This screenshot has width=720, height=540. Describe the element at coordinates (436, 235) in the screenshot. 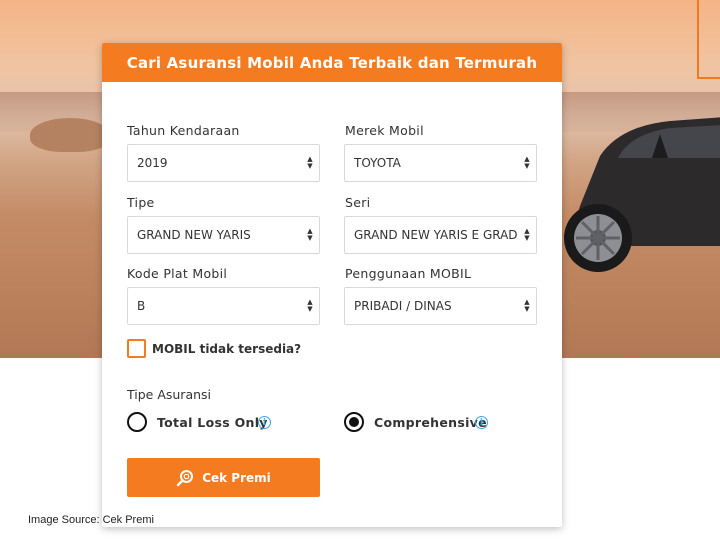

I see `series-value: GRAND NEW YARIS E GRAD` at that location.